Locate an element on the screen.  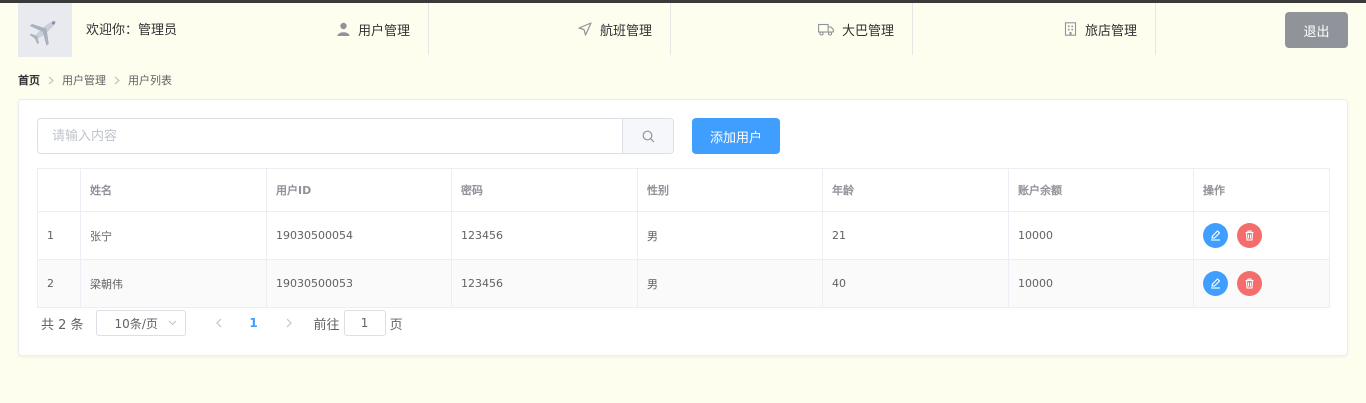
nav-hotel-management: 旅店管理 is located at coordinates (1034, 29).